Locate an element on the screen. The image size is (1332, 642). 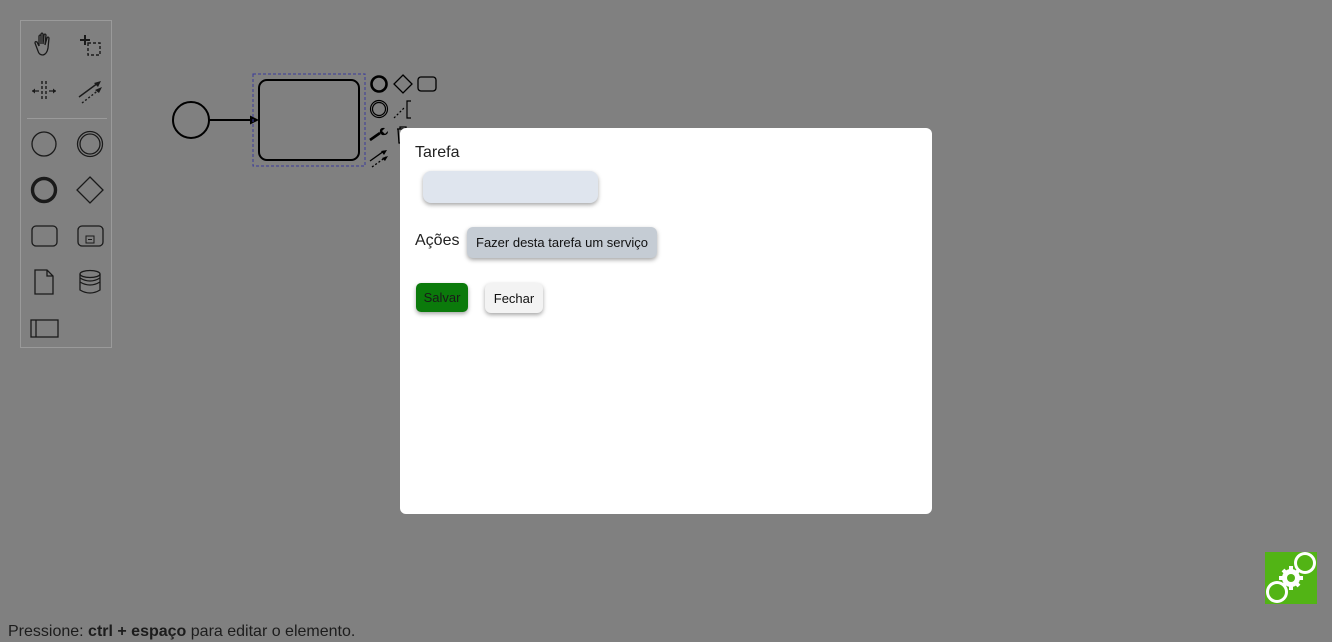
close-button: Fechar is located at coordinates (514, 298).